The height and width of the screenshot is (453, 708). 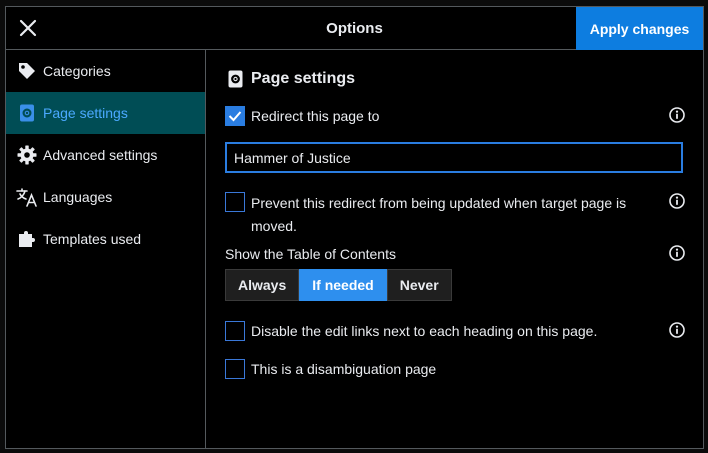 What do you see at coordinates (455, 369) in the screenshot?
I see `disambiguation-row: This is a disambiguation page` at bounding box center [455, 369].